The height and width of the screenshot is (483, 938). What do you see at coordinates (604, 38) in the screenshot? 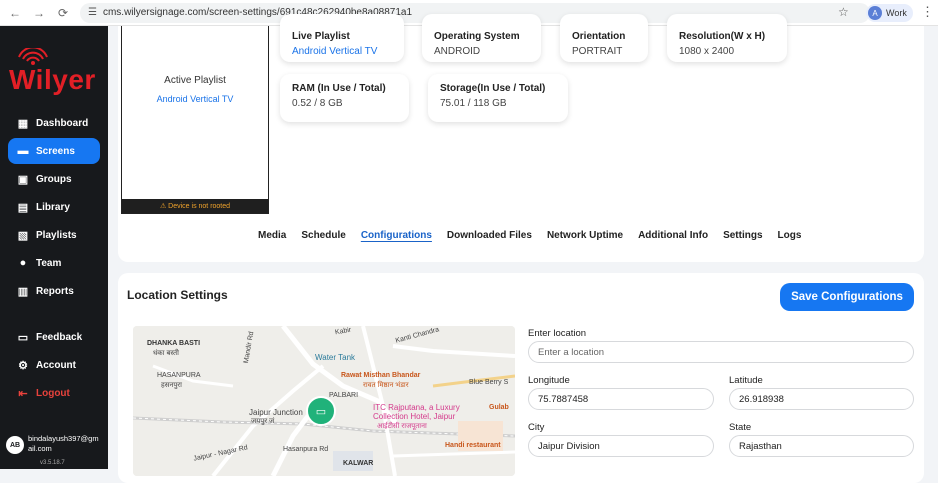
I see `orientation-box: Orientation PORTRAIT` at bounding box center [604, 38].